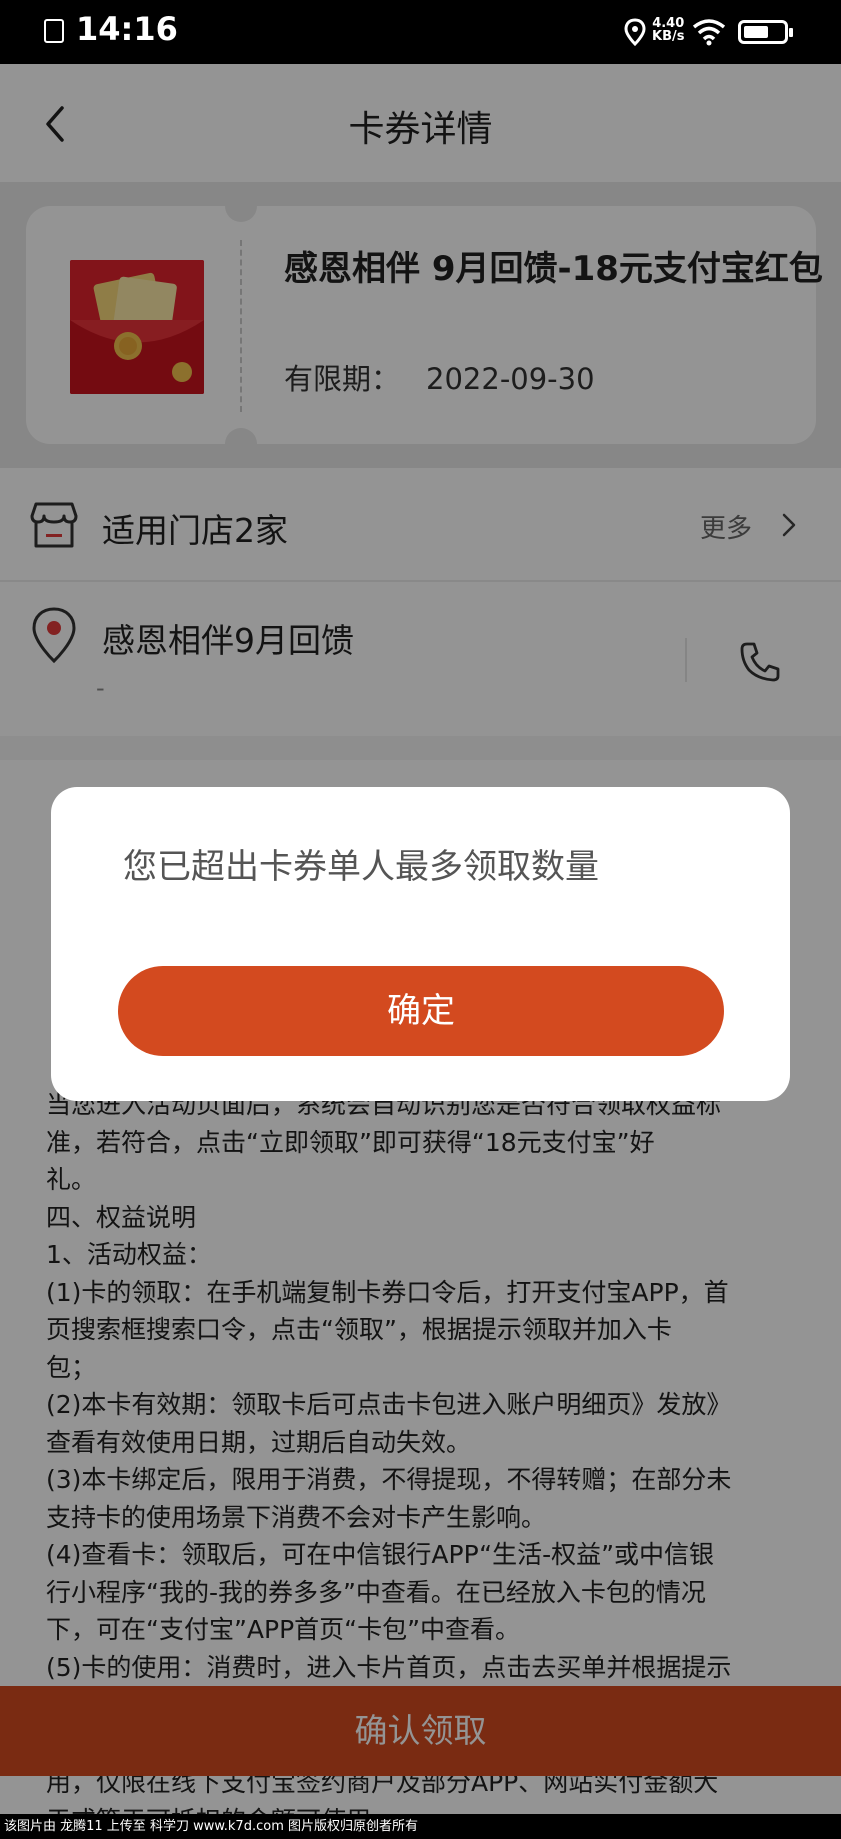 The image size is (841, 1839). What do you see at coordinates (420, 1826) in the screenshot?
I see `watermark-text: 该图片由 龙腾11 上传至 科学刀 www.k7d.com 图片版权归原创者所有` at bounding box center [420, 1826].